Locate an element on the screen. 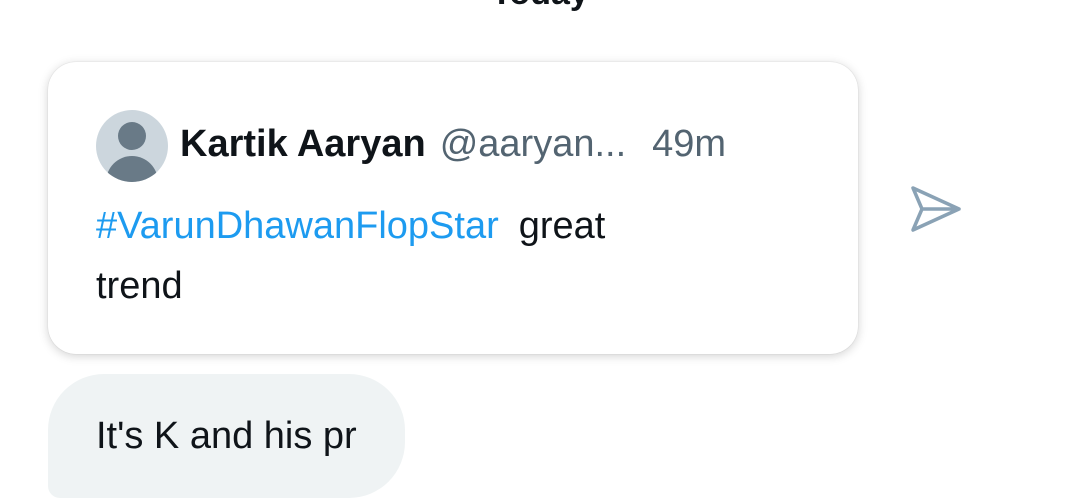  send-icon-svg is located at coordinates (936, 209).